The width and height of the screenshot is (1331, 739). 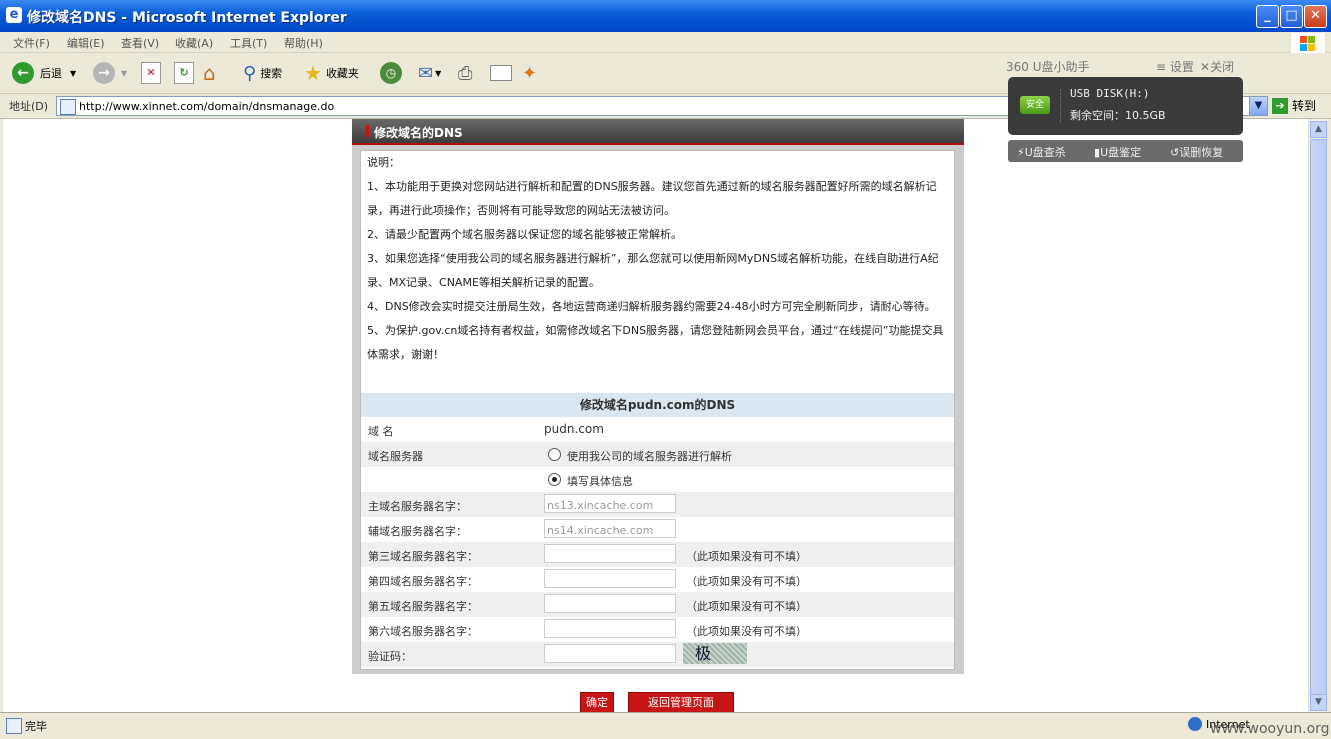 What do you see at coordinates (331, 73) in the screenshot?
I see `favorites-button: ★ 收藏夹` at bounding box center [331, 73].